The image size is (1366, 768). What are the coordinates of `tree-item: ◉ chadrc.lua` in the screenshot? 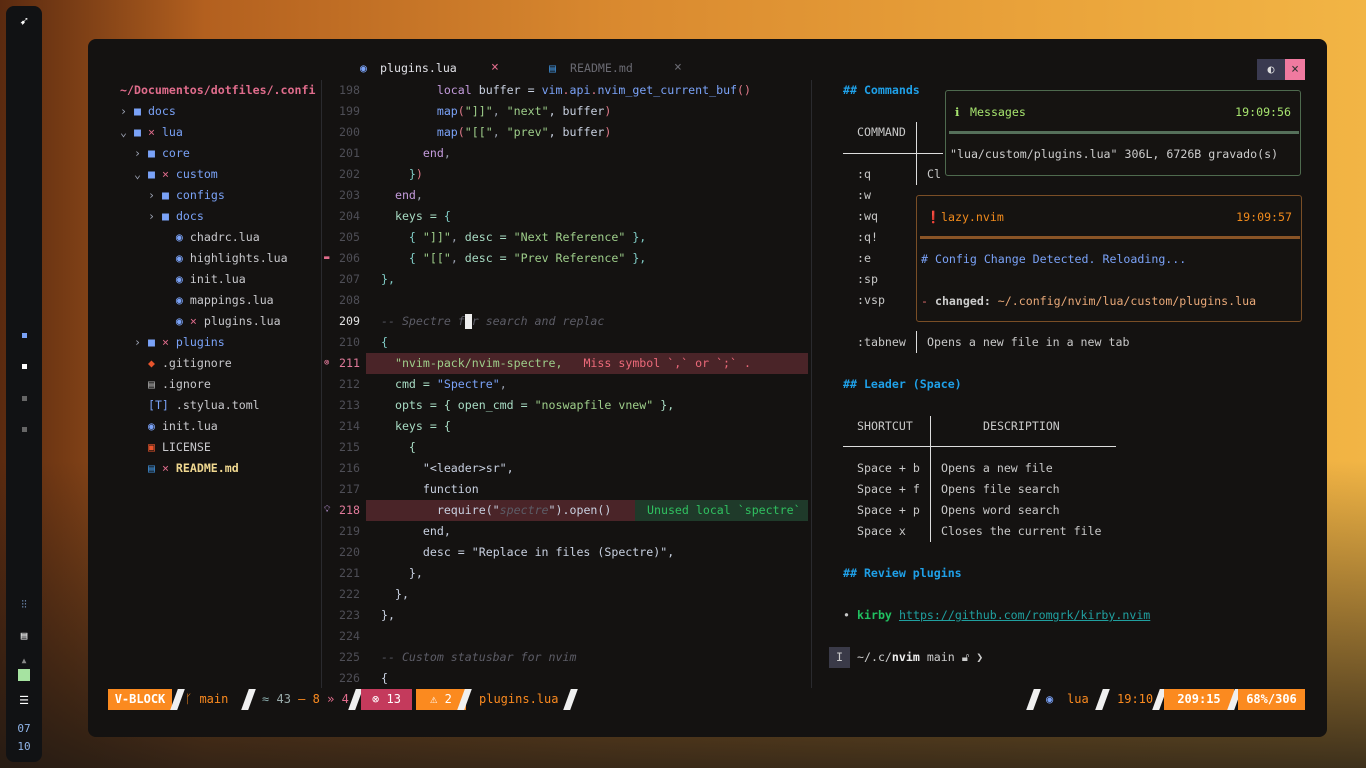 It's located at (204, 237).